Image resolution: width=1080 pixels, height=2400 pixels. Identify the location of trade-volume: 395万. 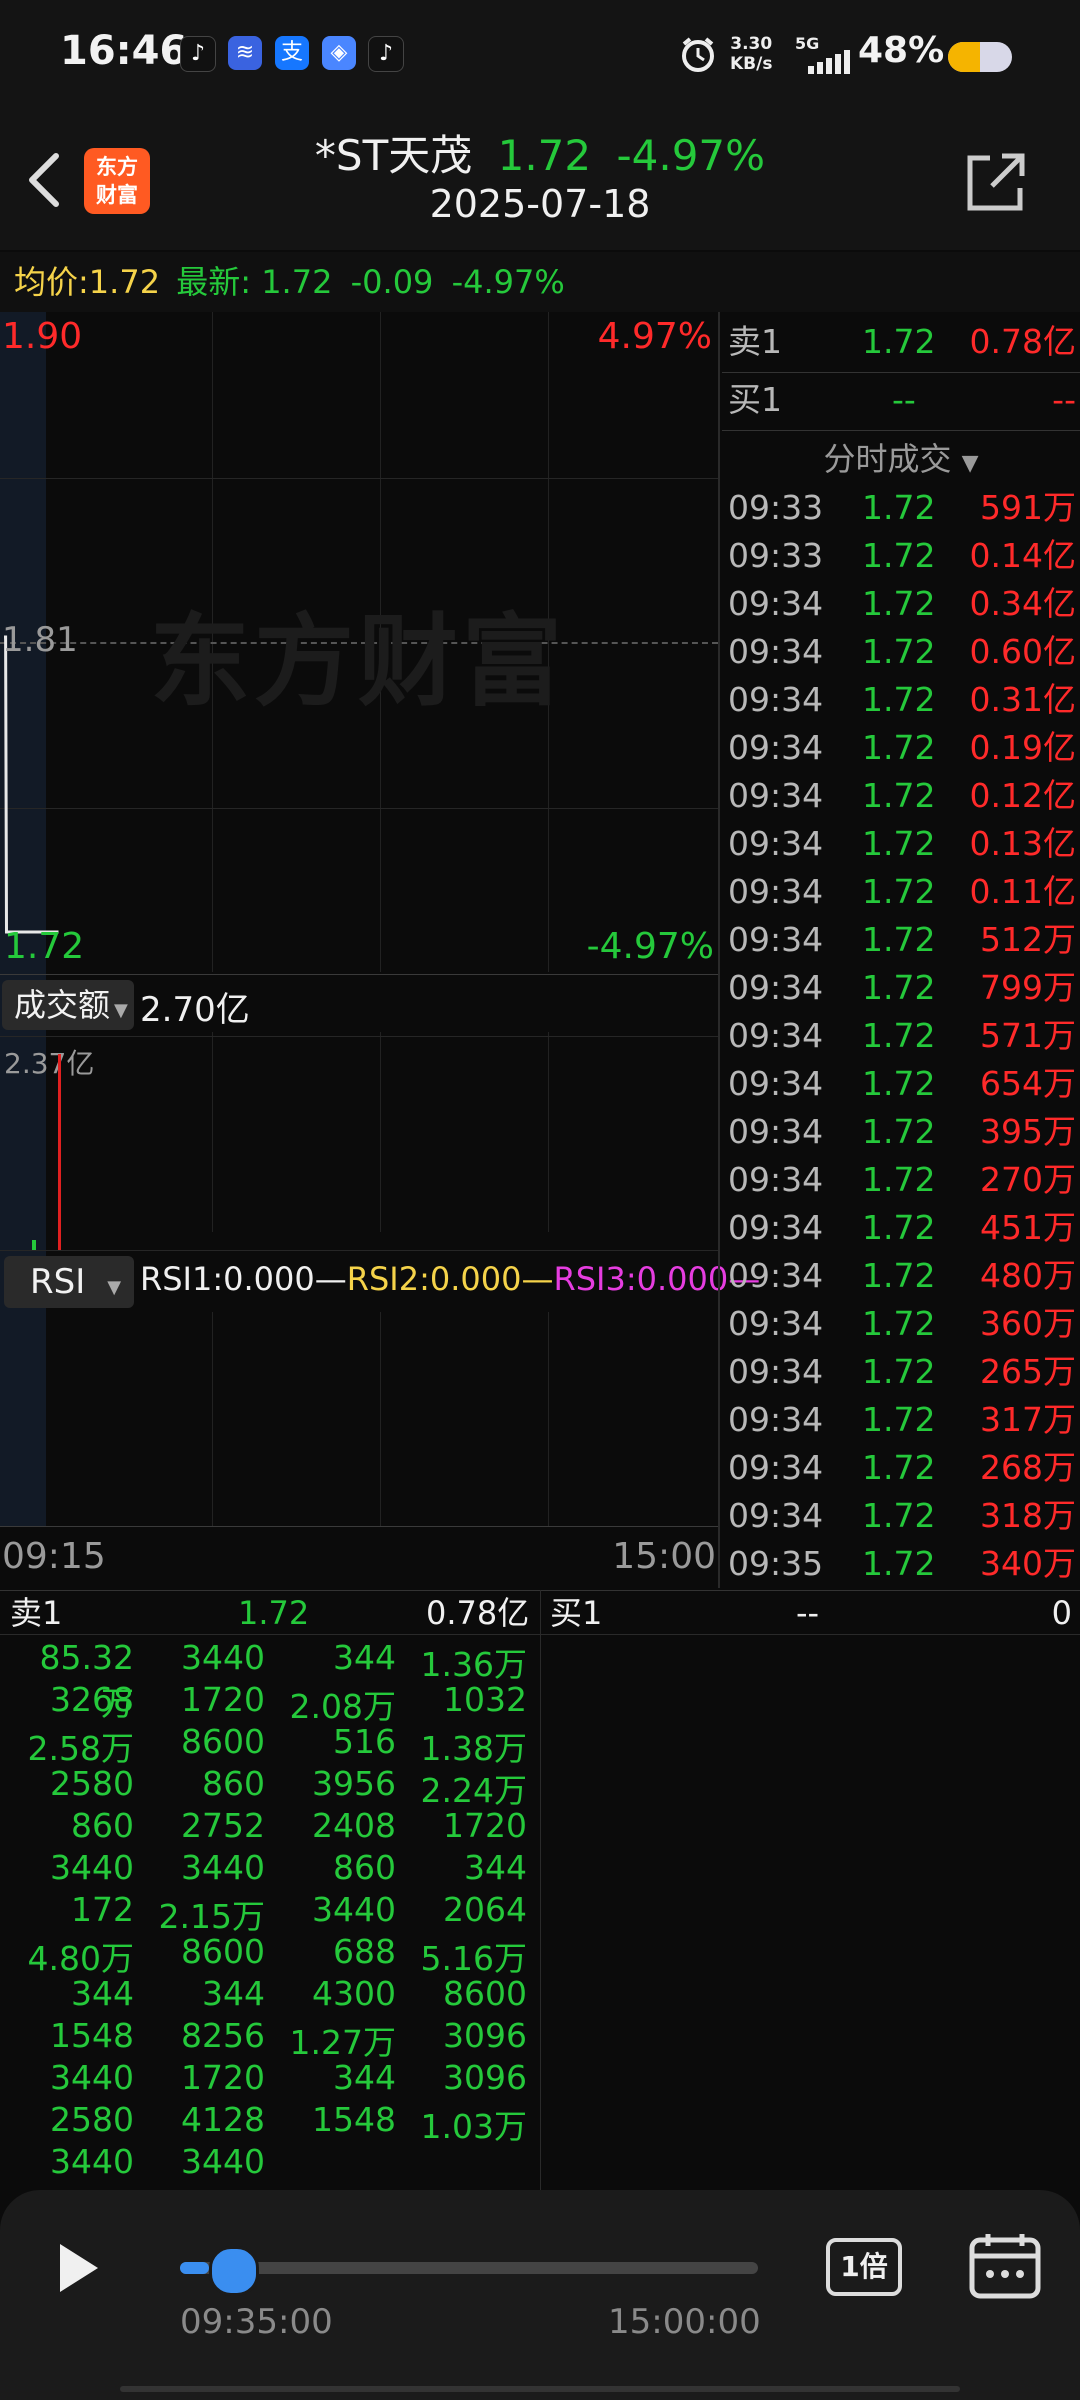
(1028, 1131).